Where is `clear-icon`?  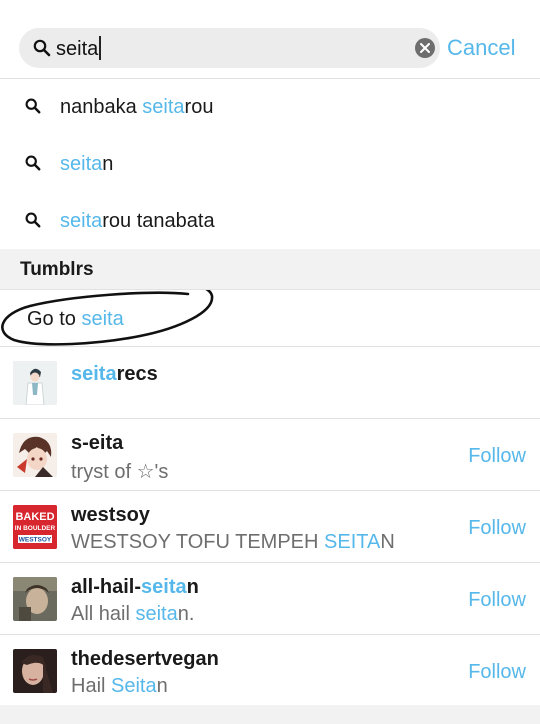
clear-icon is located at coordinates (425, 48).